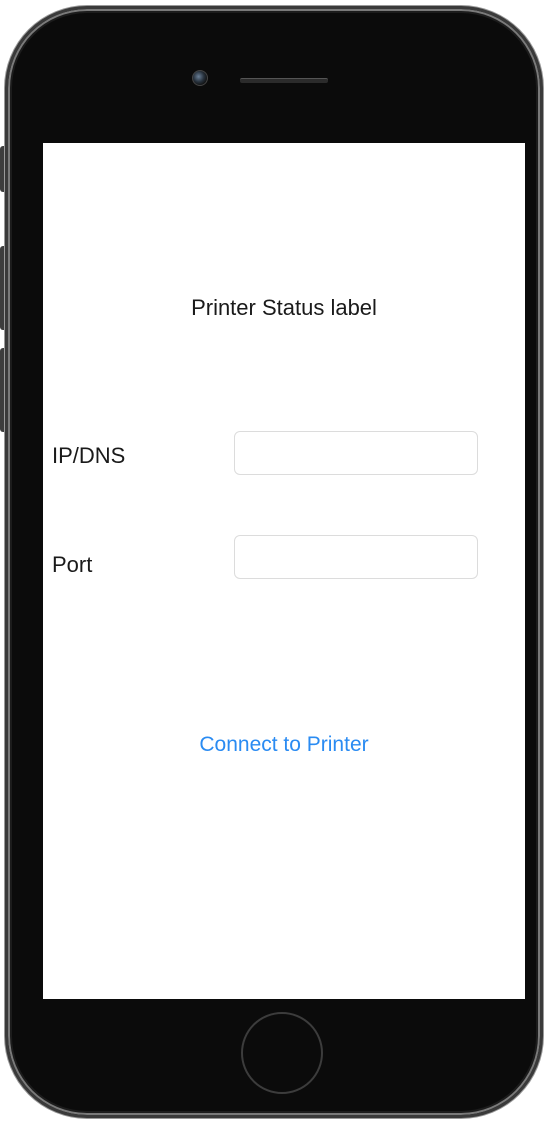 This screenshot has width=548, height=1126. What do you see at coordinates (89, 455) in the screenshot?
I see `ip-dns-label: IP/DNS` at bounding box center [89, 455].